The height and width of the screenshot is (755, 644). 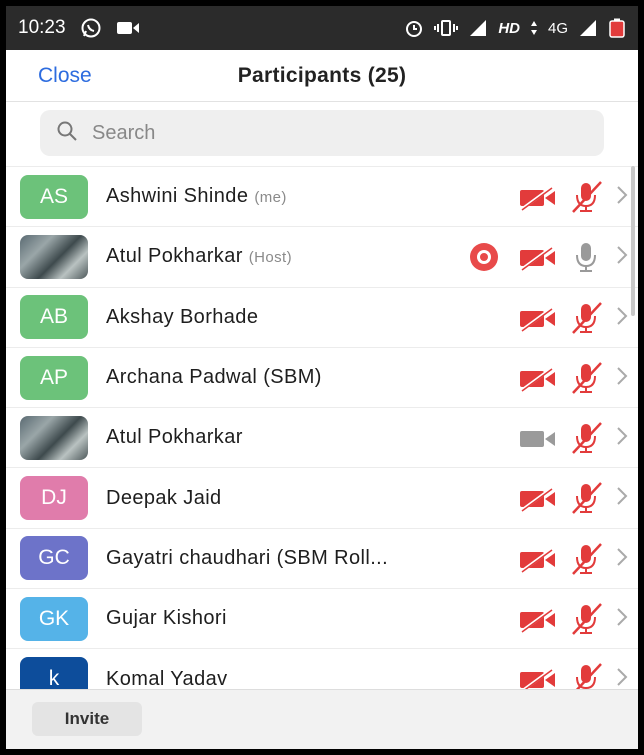 What do you see at coordinates (372, 196) in the screenshot?
I see `participant-name-wrap: Ashwini Shinde (me)` at bounding box center [372, 196].